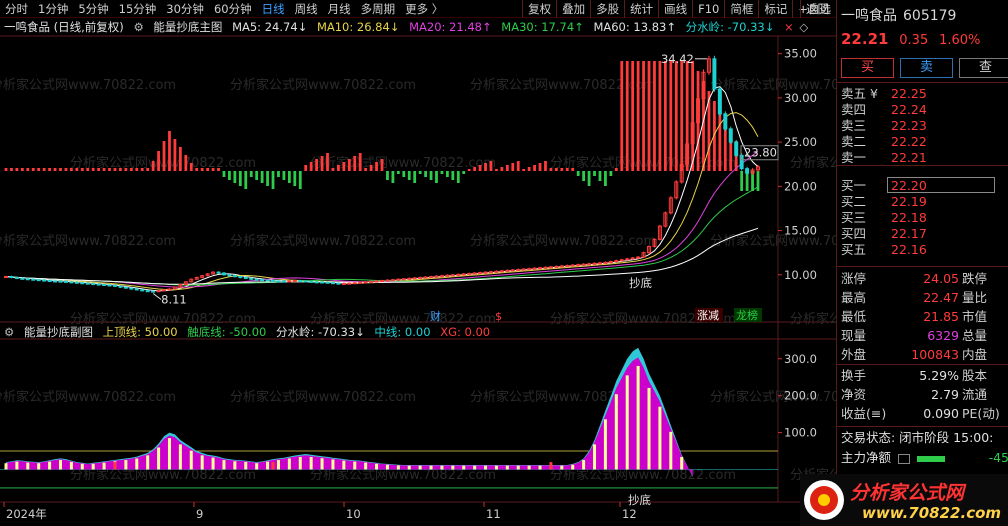 This screenshot has height=526, width=1008. I want to click on tab-60min: 60分钟, so click(233, 9).